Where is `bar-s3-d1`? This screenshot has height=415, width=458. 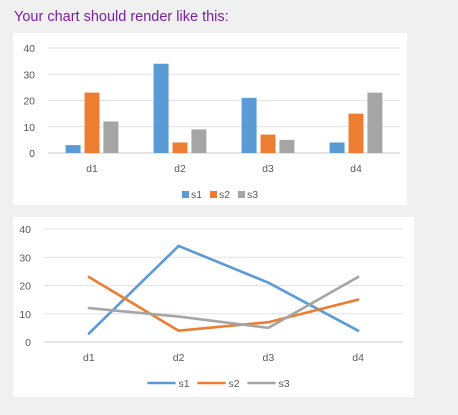
bar-s3-d1 is located at coordinates (111, 137).